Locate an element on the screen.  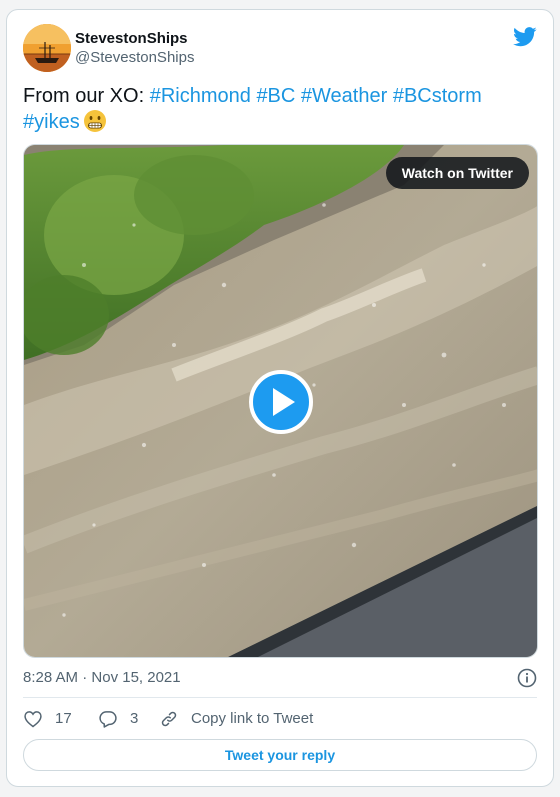
tweet-timestamp: 8:28 AM · Nov 15, 2021 is located at coordinates (280, 678).